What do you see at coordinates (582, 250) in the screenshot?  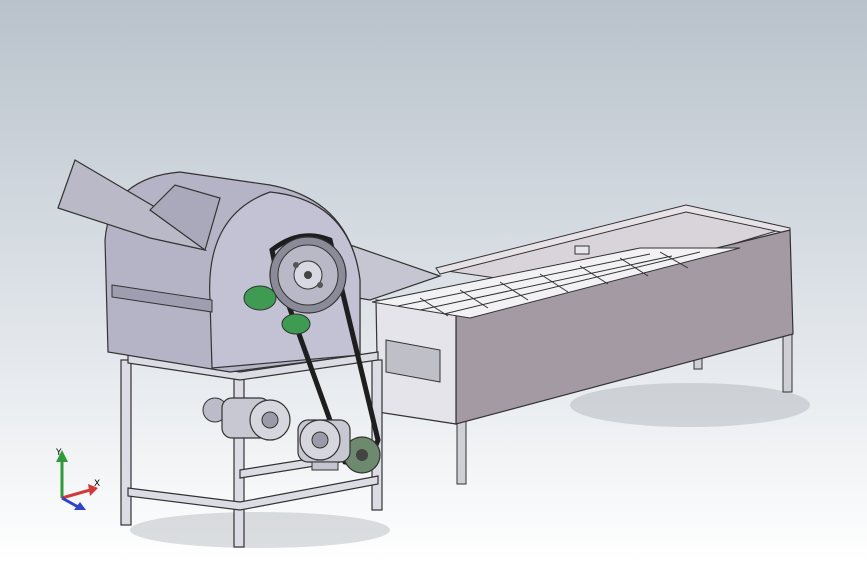 I see `tank-tab` at bounding box center [582, 250].